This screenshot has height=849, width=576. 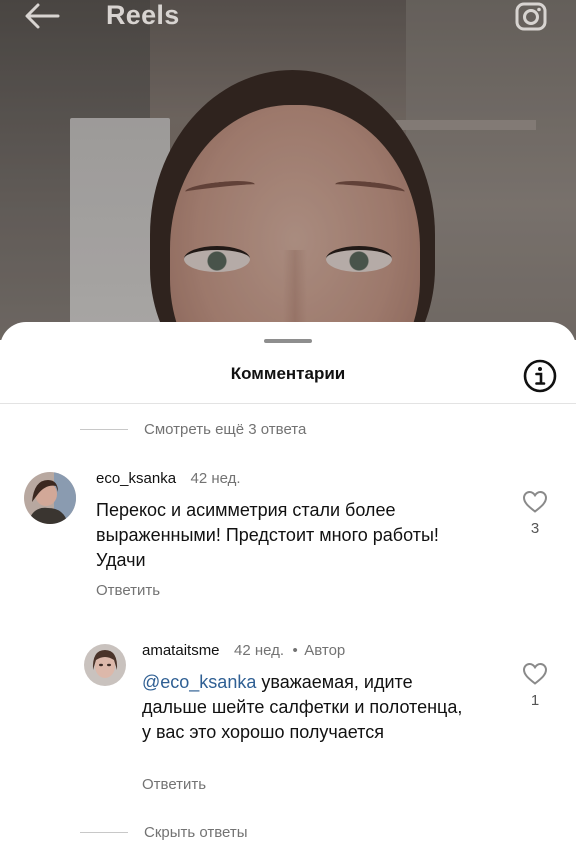 What do you see at coordinates (181, 650) in the screenshot?
I see `comment-username: amataitsme` at bounding box center [181, 650].